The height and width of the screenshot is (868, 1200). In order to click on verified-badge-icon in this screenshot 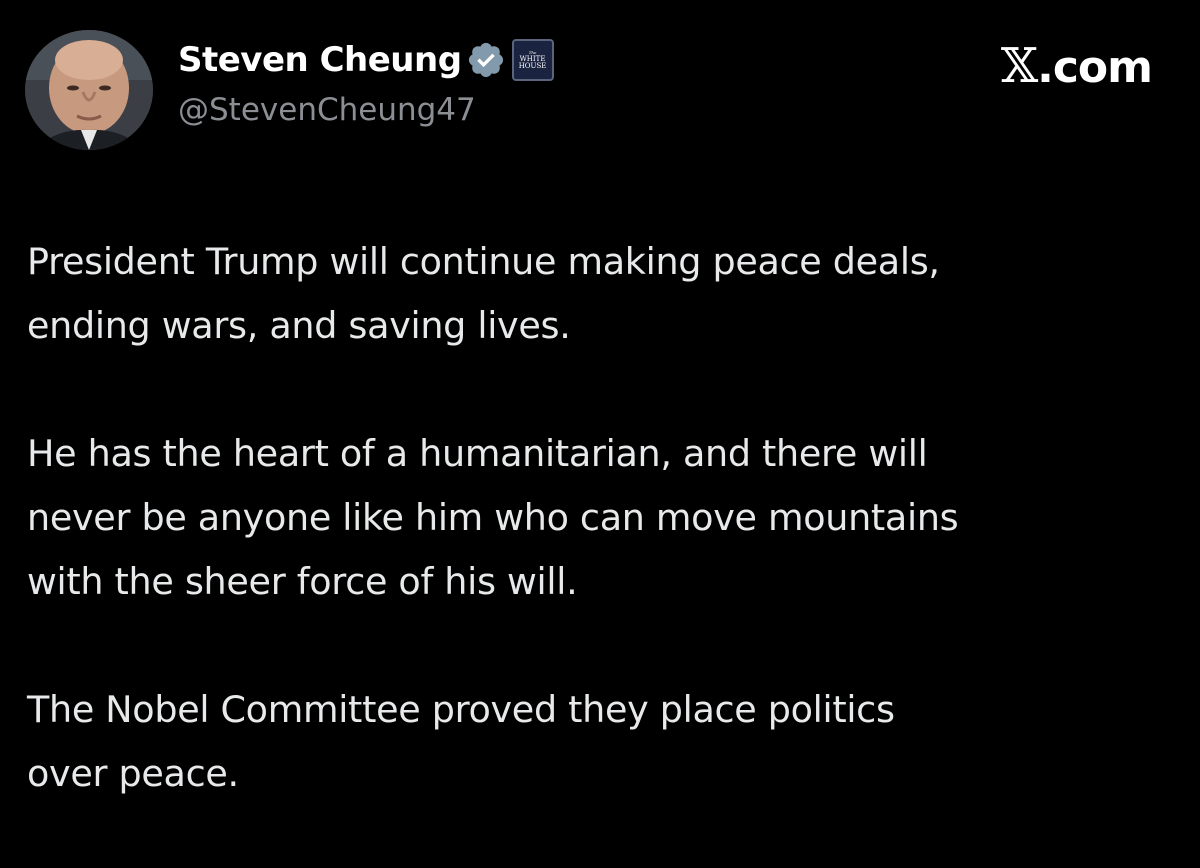, I will do `click(486, 60)`.